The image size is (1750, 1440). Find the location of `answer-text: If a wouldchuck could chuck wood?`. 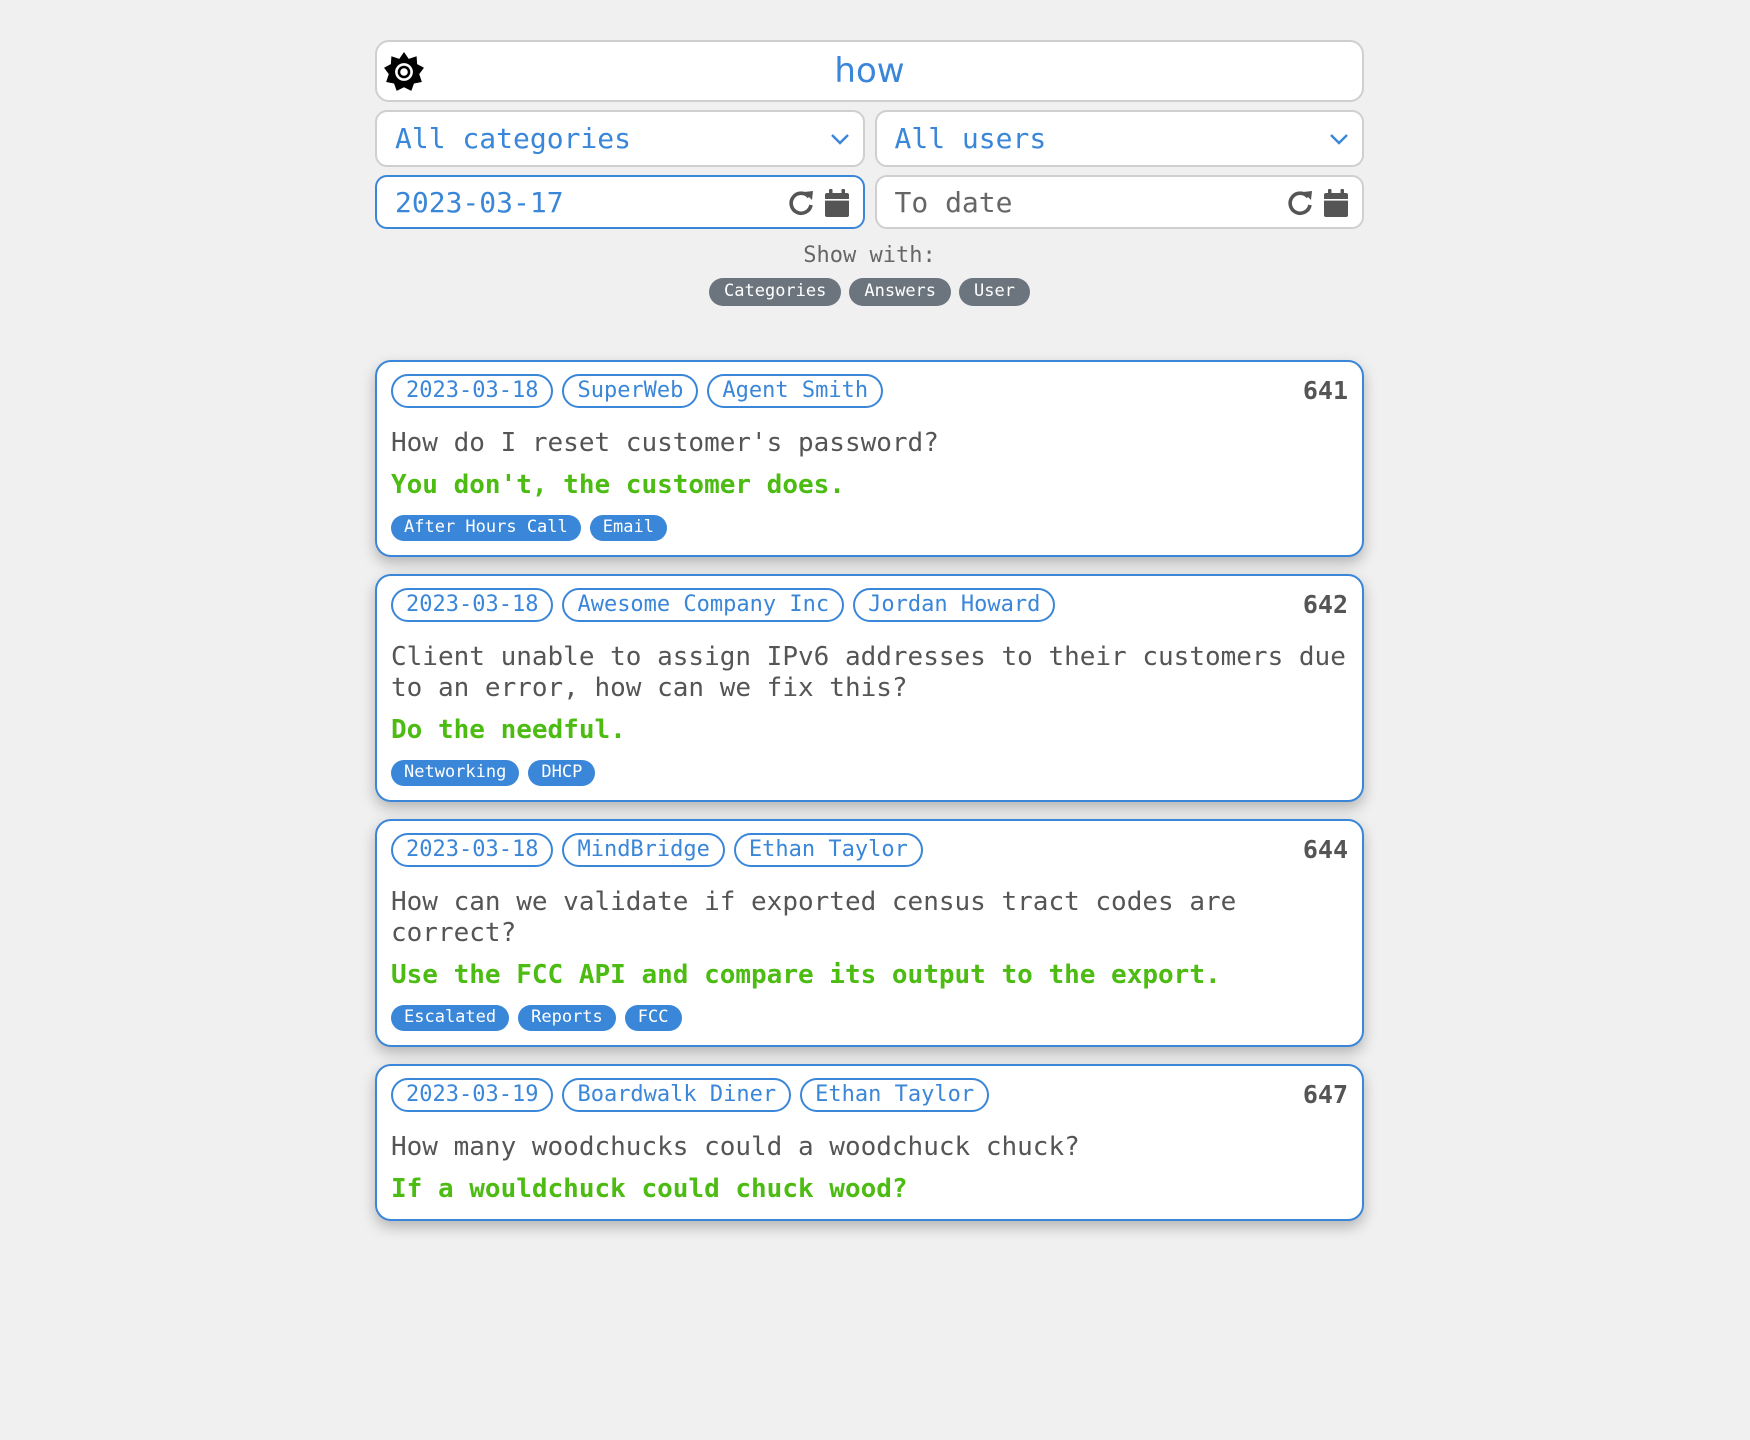

answer-text: If a wouldchuck could chuck wood? is located at coordinates (649, 1189).